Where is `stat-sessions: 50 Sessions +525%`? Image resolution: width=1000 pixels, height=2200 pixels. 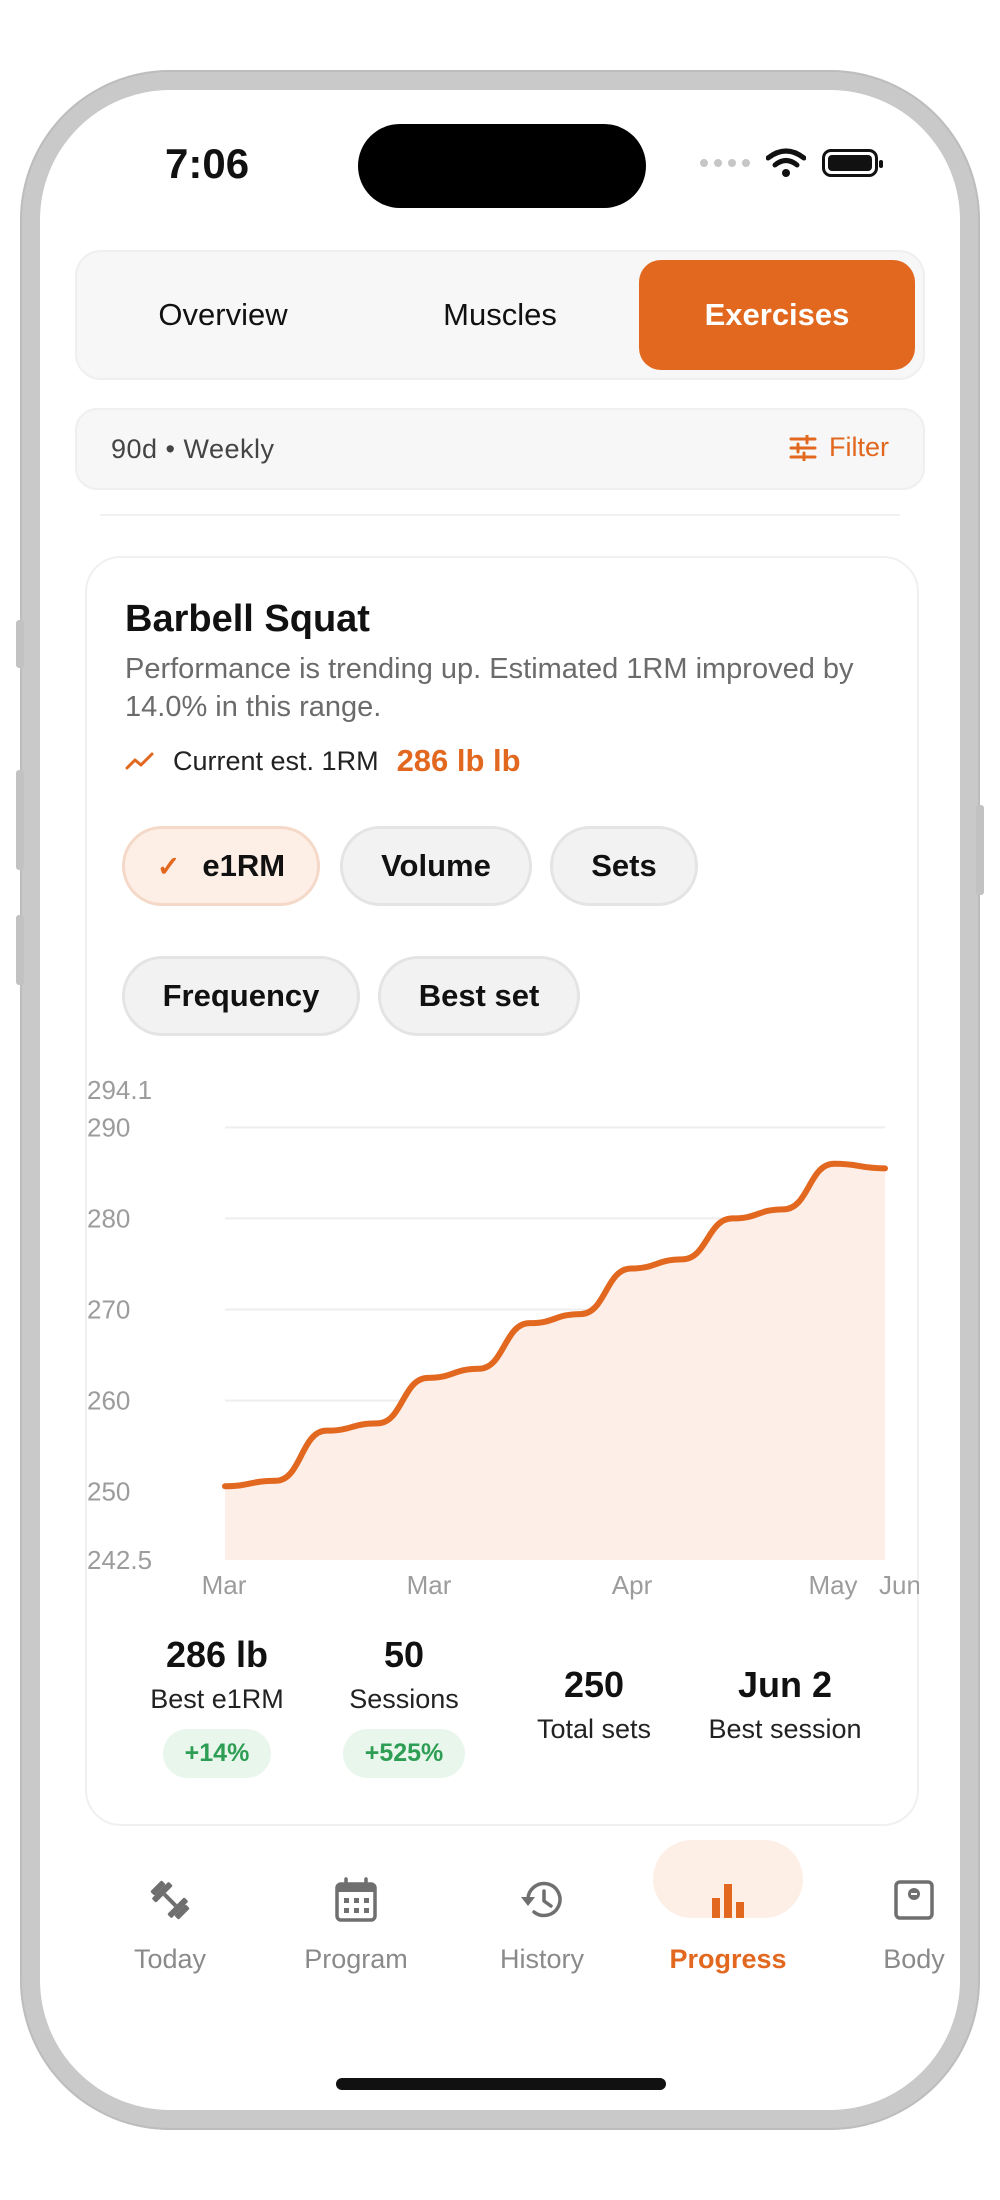
stat-sessions: 50 Sessions +525% is located at coordinates (404, 1706).